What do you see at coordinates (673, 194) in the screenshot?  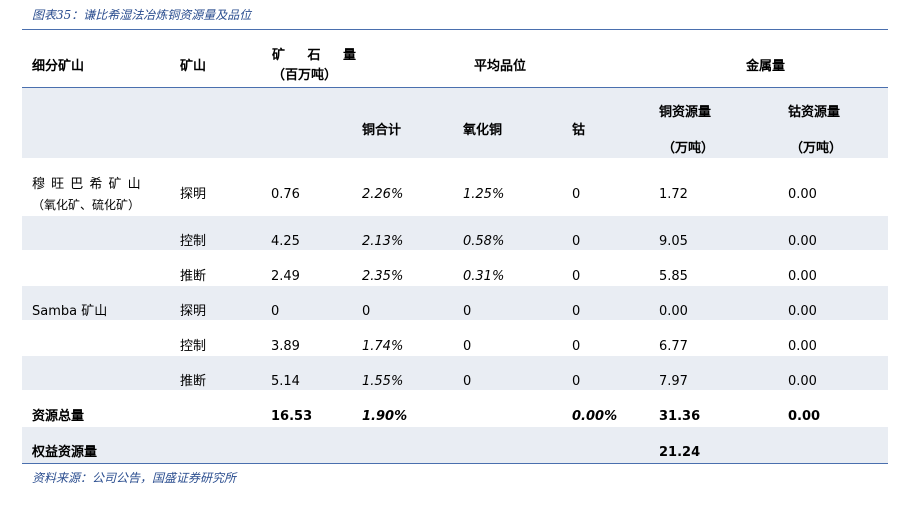 I see `table-cell-cu-resource: 1.72` at bounding box center [673, 194].